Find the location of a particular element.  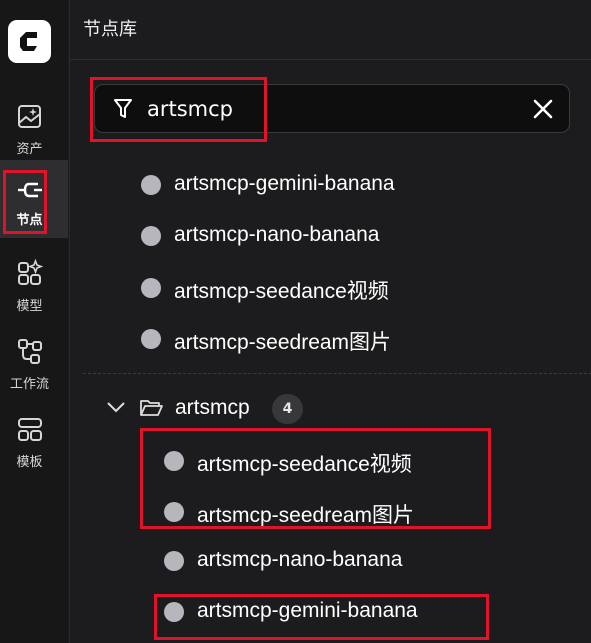

sidebar-item-assets: 资产 is located at coordinates (34, 125).